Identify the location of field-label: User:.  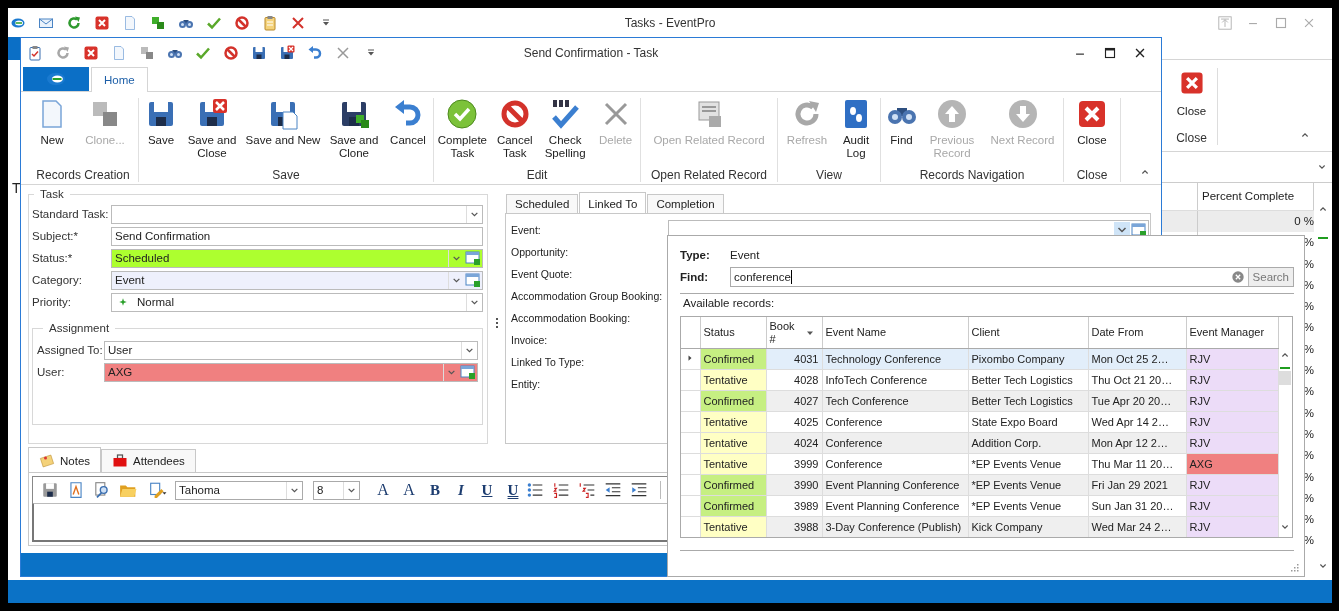
(51, 372).